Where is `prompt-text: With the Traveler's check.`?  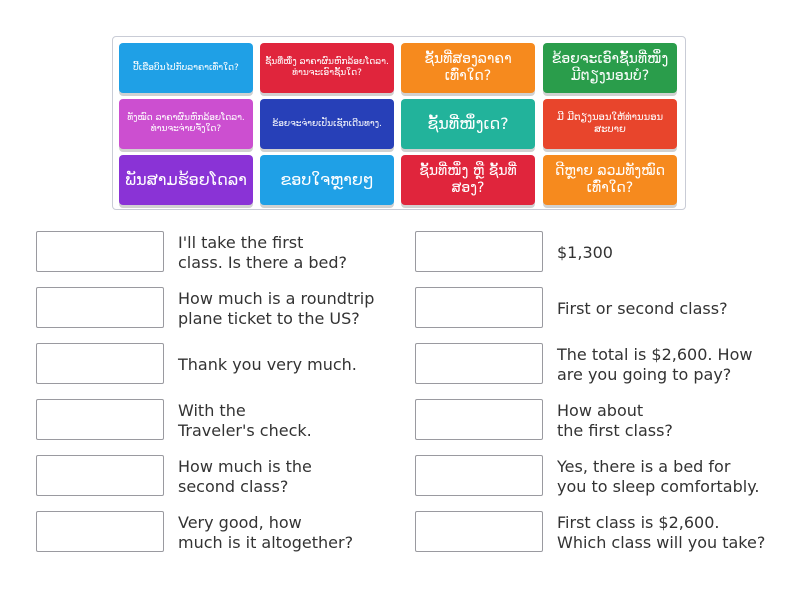
prompt-text: With the Traveler's check. is located at coordinates (245, 420).